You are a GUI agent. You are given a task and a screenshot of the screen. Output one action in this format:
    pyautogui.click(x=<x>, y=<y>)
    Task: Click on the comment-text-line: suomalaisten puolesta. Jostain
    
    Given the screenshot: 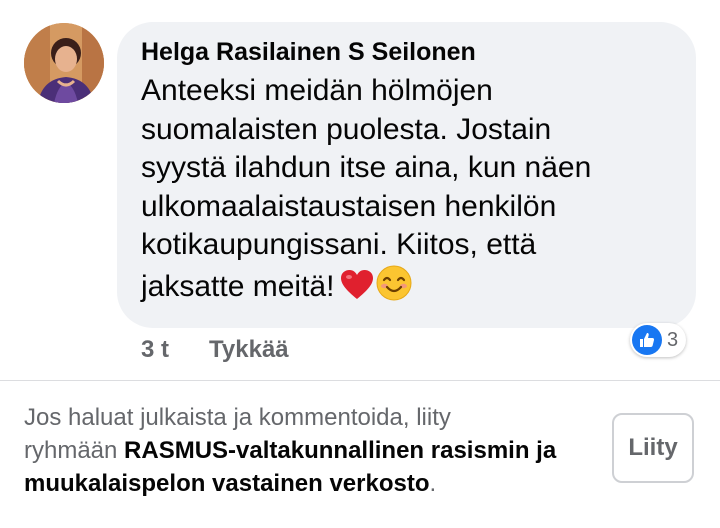 What is the action you would take?
    pyautogui.click(x=346, y=129)
    